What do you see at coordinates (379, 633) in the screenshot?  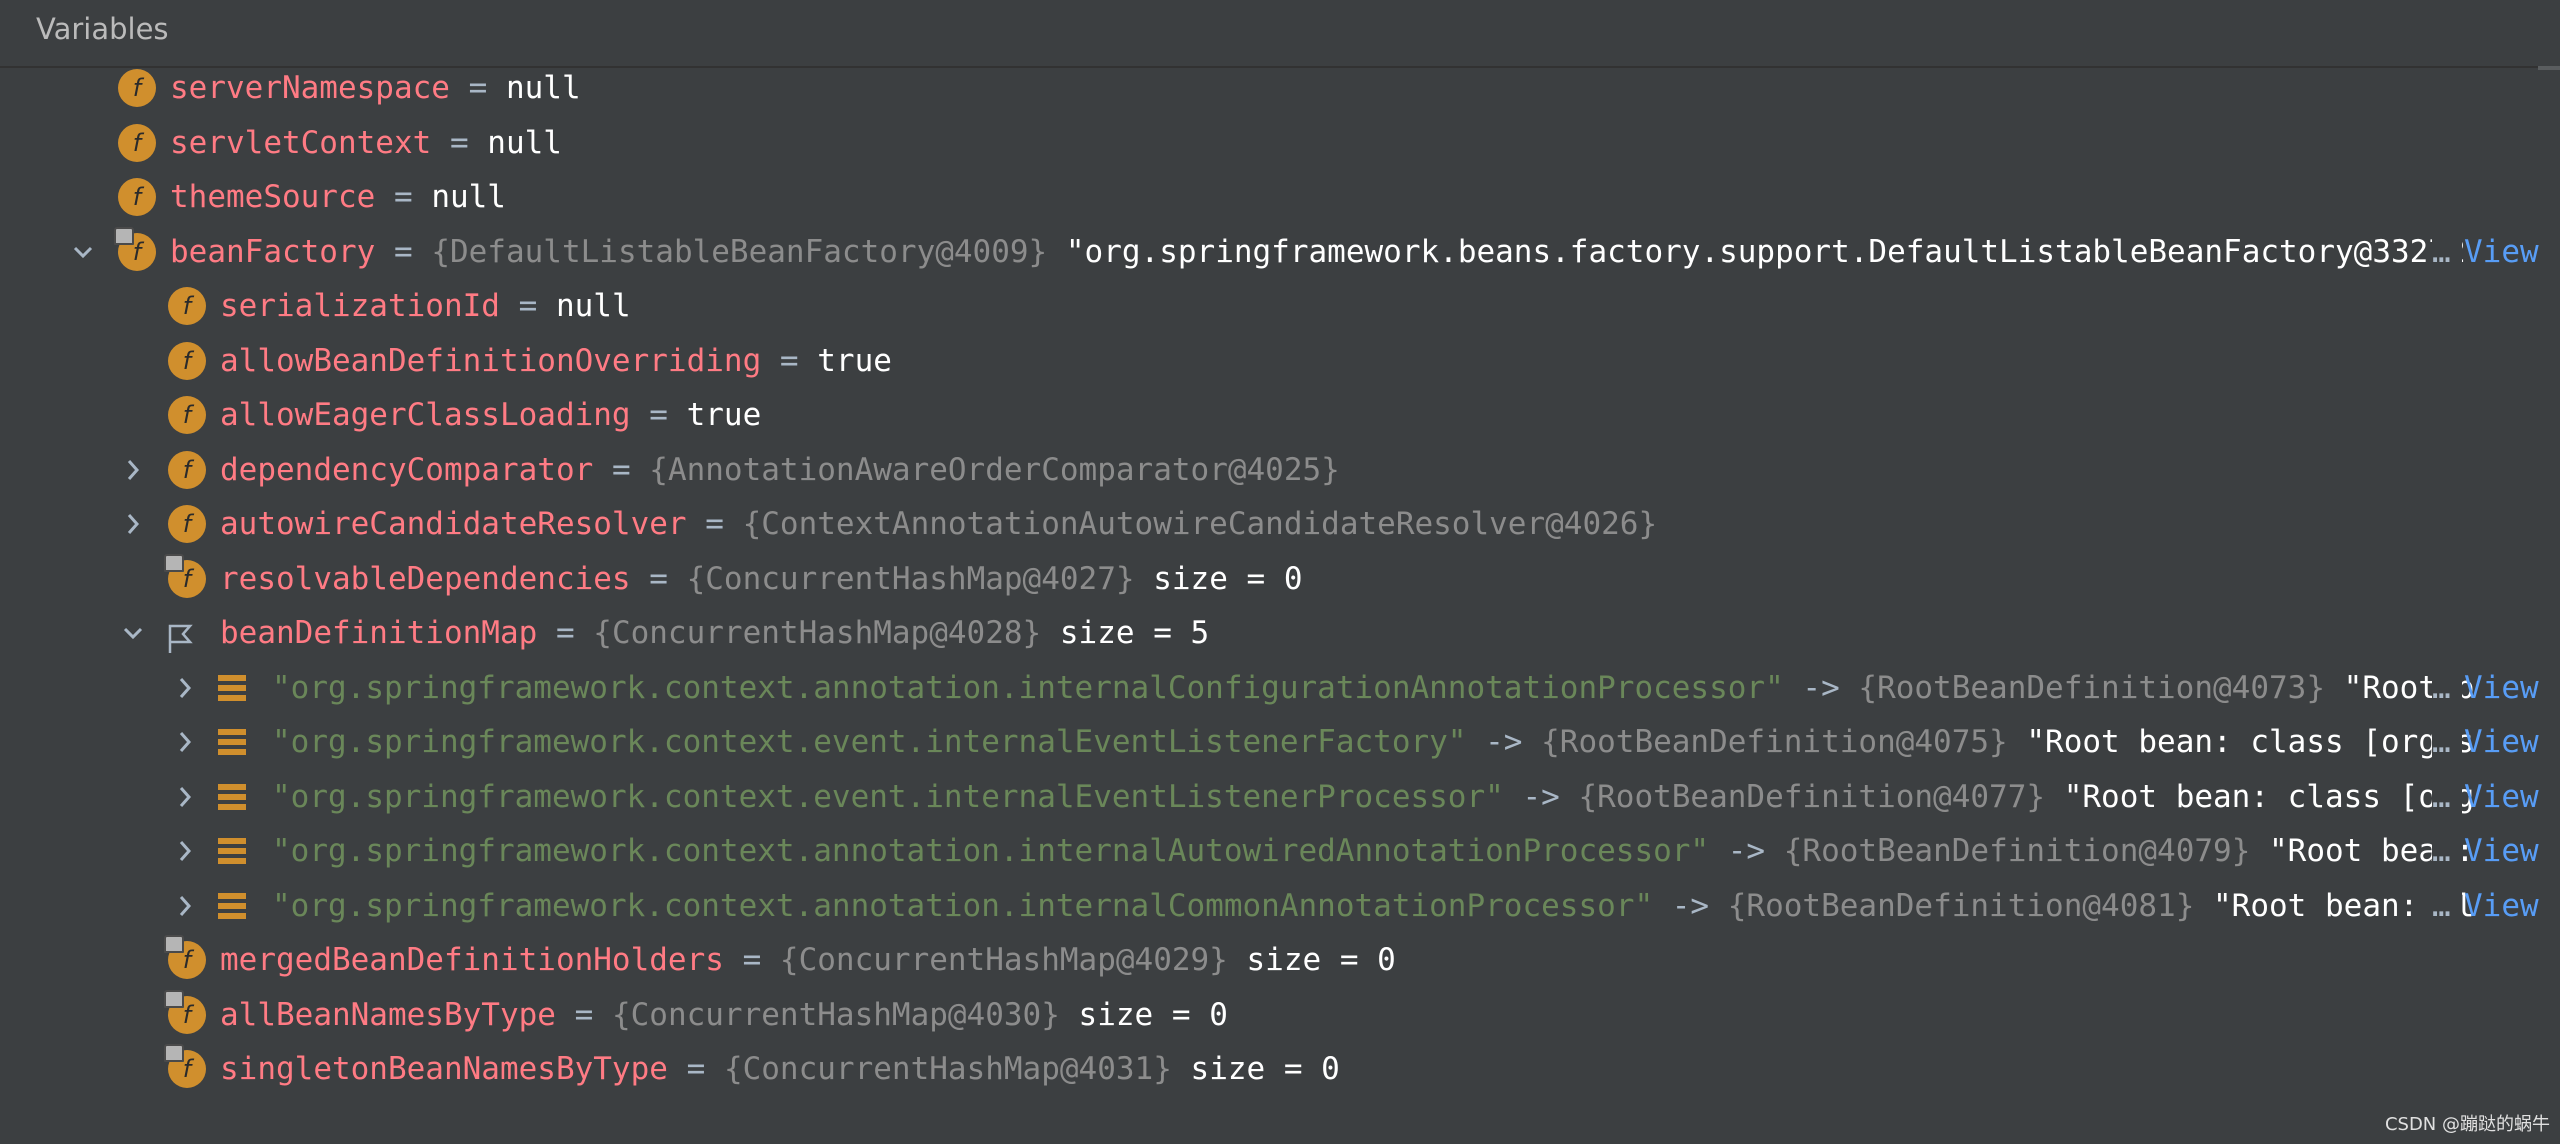 I see `field-name: beanDefinitionMap` at bounding box center [379, 633].